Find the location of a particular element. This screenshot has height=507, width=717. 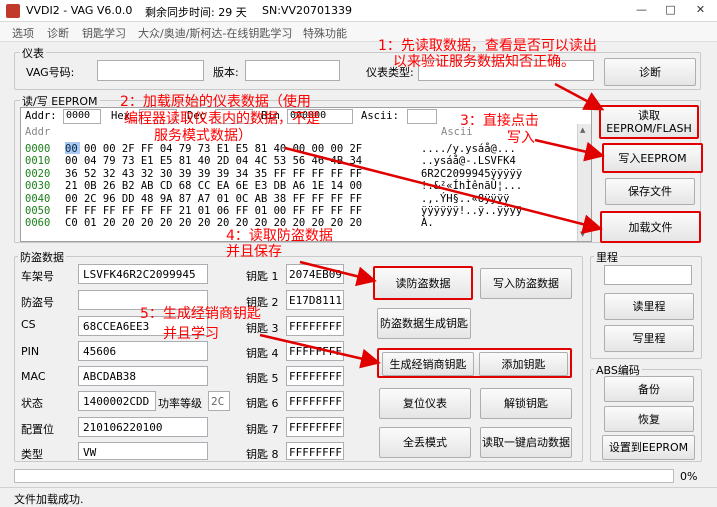

annotation-step-2-line-2: 编程器读取仪表内的数据，不是 is located at coordinates (222, 119).